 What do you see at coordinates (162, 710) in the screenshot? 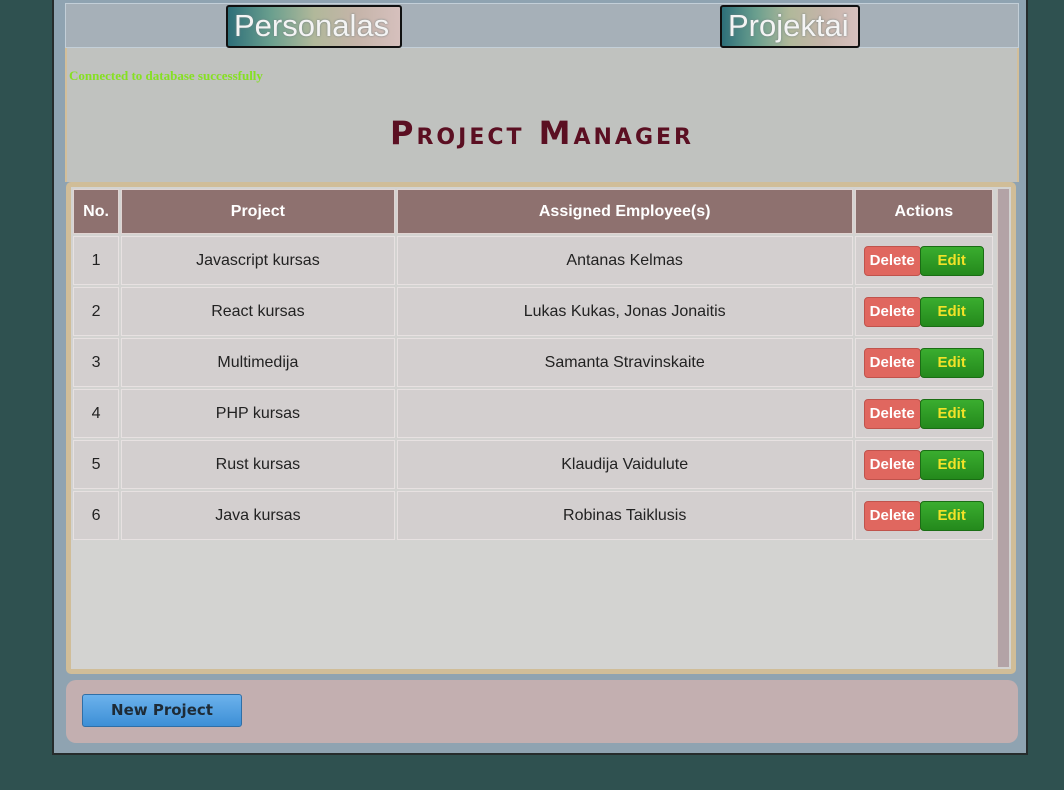
I see `new-project-button: New Project` at bounding box center [162, 710].